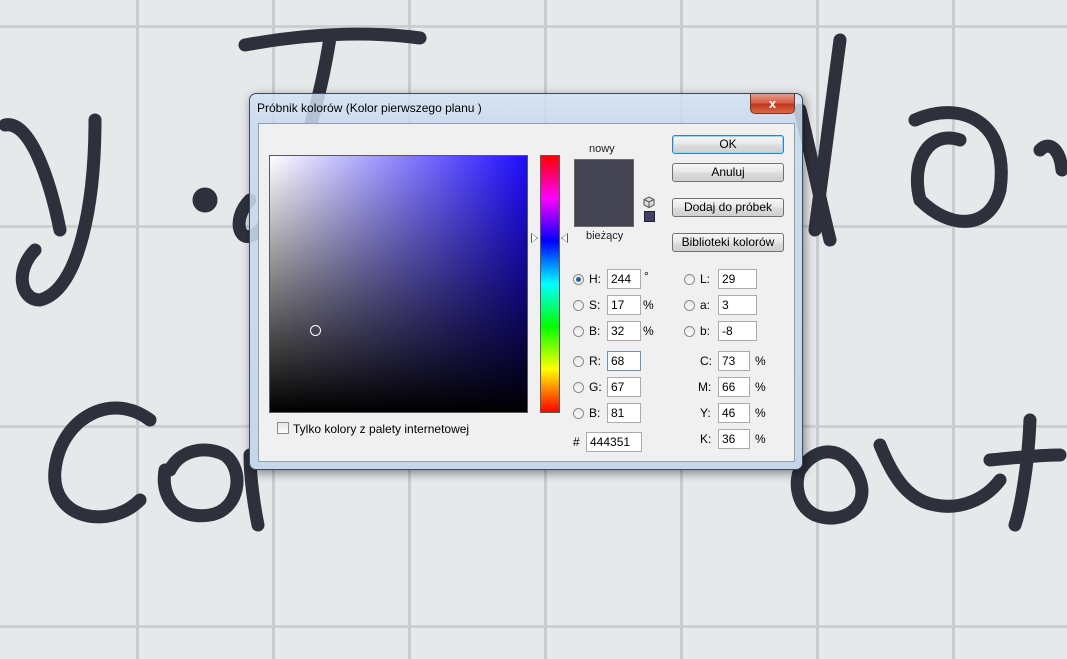 The width and height of the screenshot is (1067, 659). Describe the element at coordinates (624, 413) in the screenshot. I see `blue-input: 81` at that location.